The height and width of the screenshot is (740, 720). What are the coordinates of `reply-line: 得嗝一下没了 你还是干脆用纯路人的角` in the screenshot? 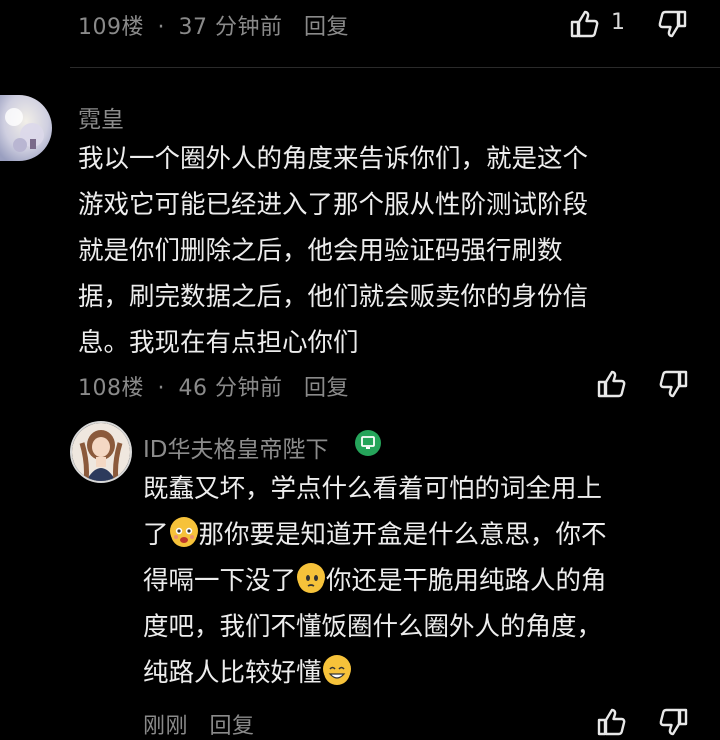 It's located at (430, 581).